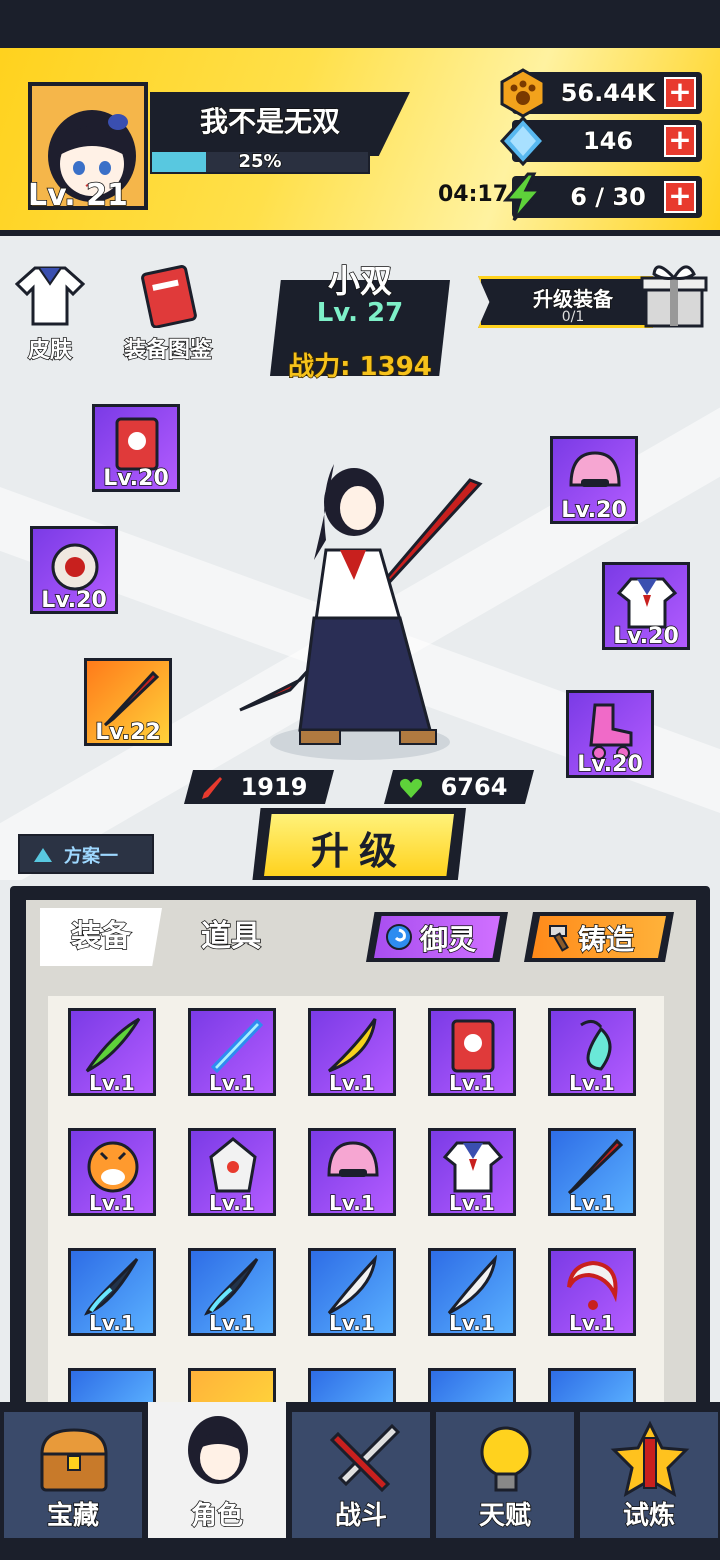 The width and height of the screenshot is (720, 1560). What do you see at coordinates (237, 1046) in the screenshot?
I see `light-sword-icon` at bounding box center [237, 1046].